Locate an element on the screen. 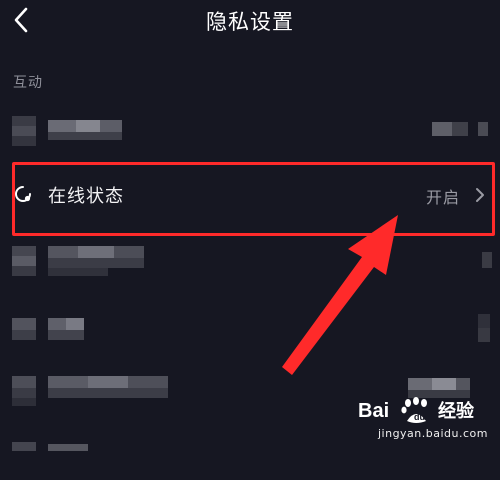 This screenshot has width=500, height=480. svg-text: du is located at coordinates (419, 417).